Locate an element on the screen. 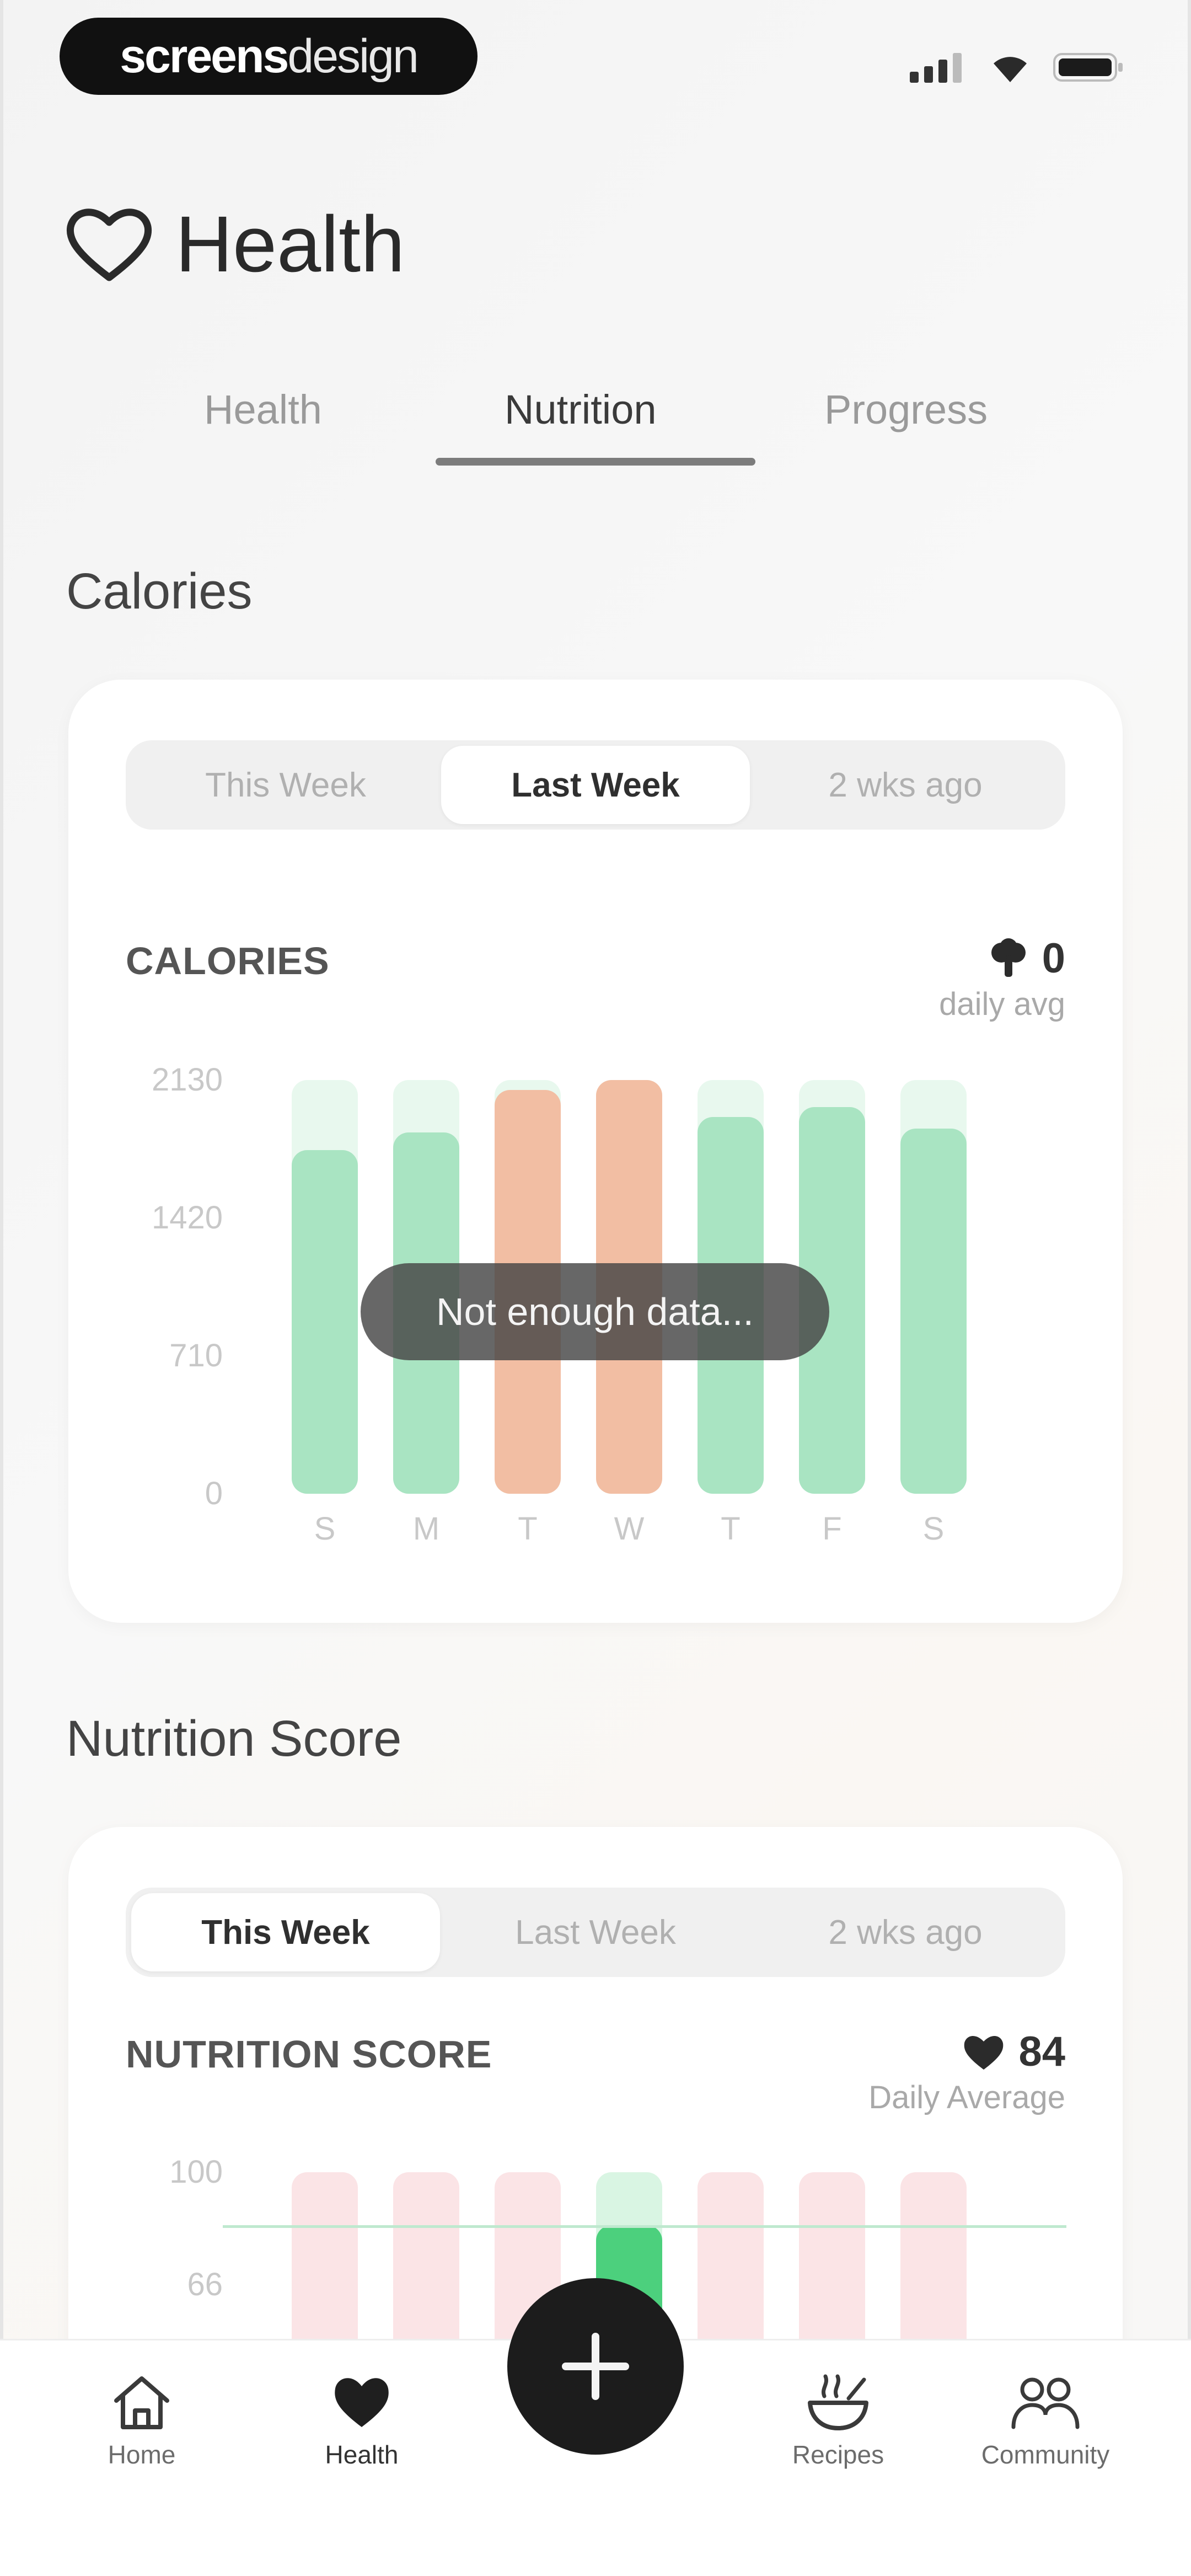 Image resolution: width=1191 pixels, height=2576 pixels. page-title: Health is located at coordinates (290, 244).